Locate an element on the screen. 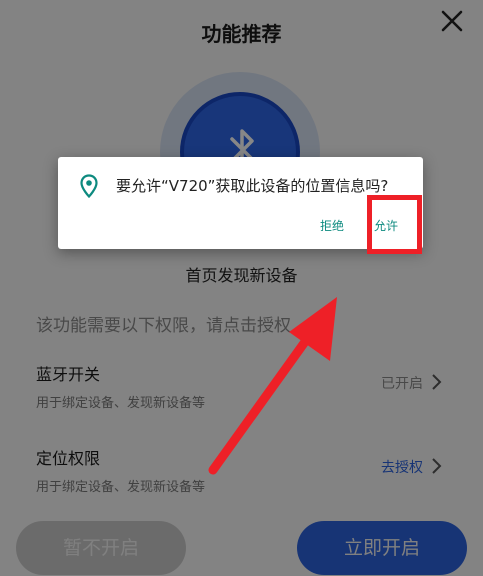  deny-button: 拒绝 is located at coordinates (332, 225).